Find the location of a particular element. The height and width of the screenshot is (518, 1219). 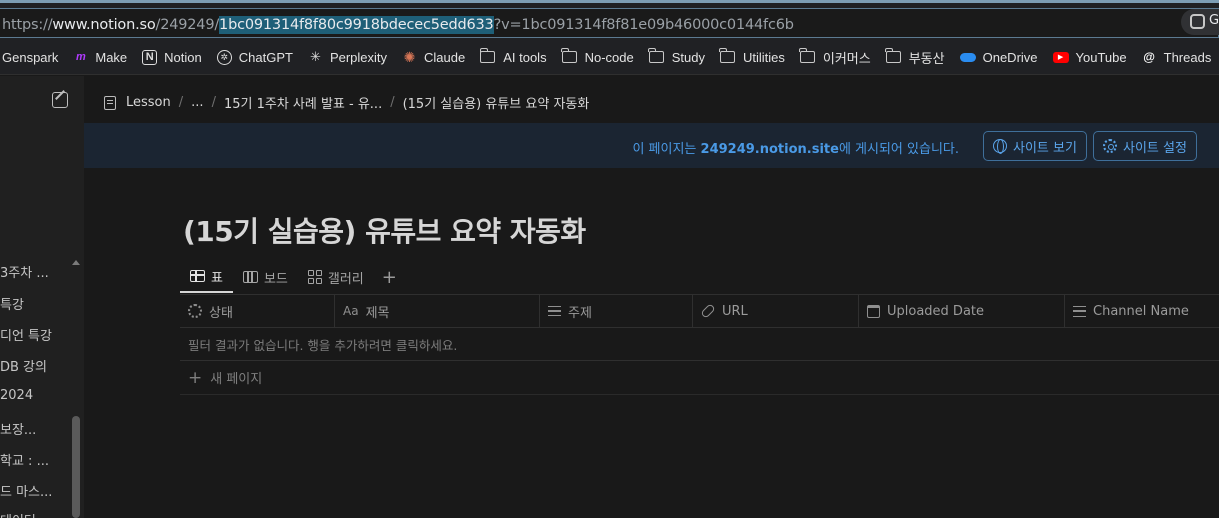

bookmark-label: 부동산 is located at coordinates (926, 58).